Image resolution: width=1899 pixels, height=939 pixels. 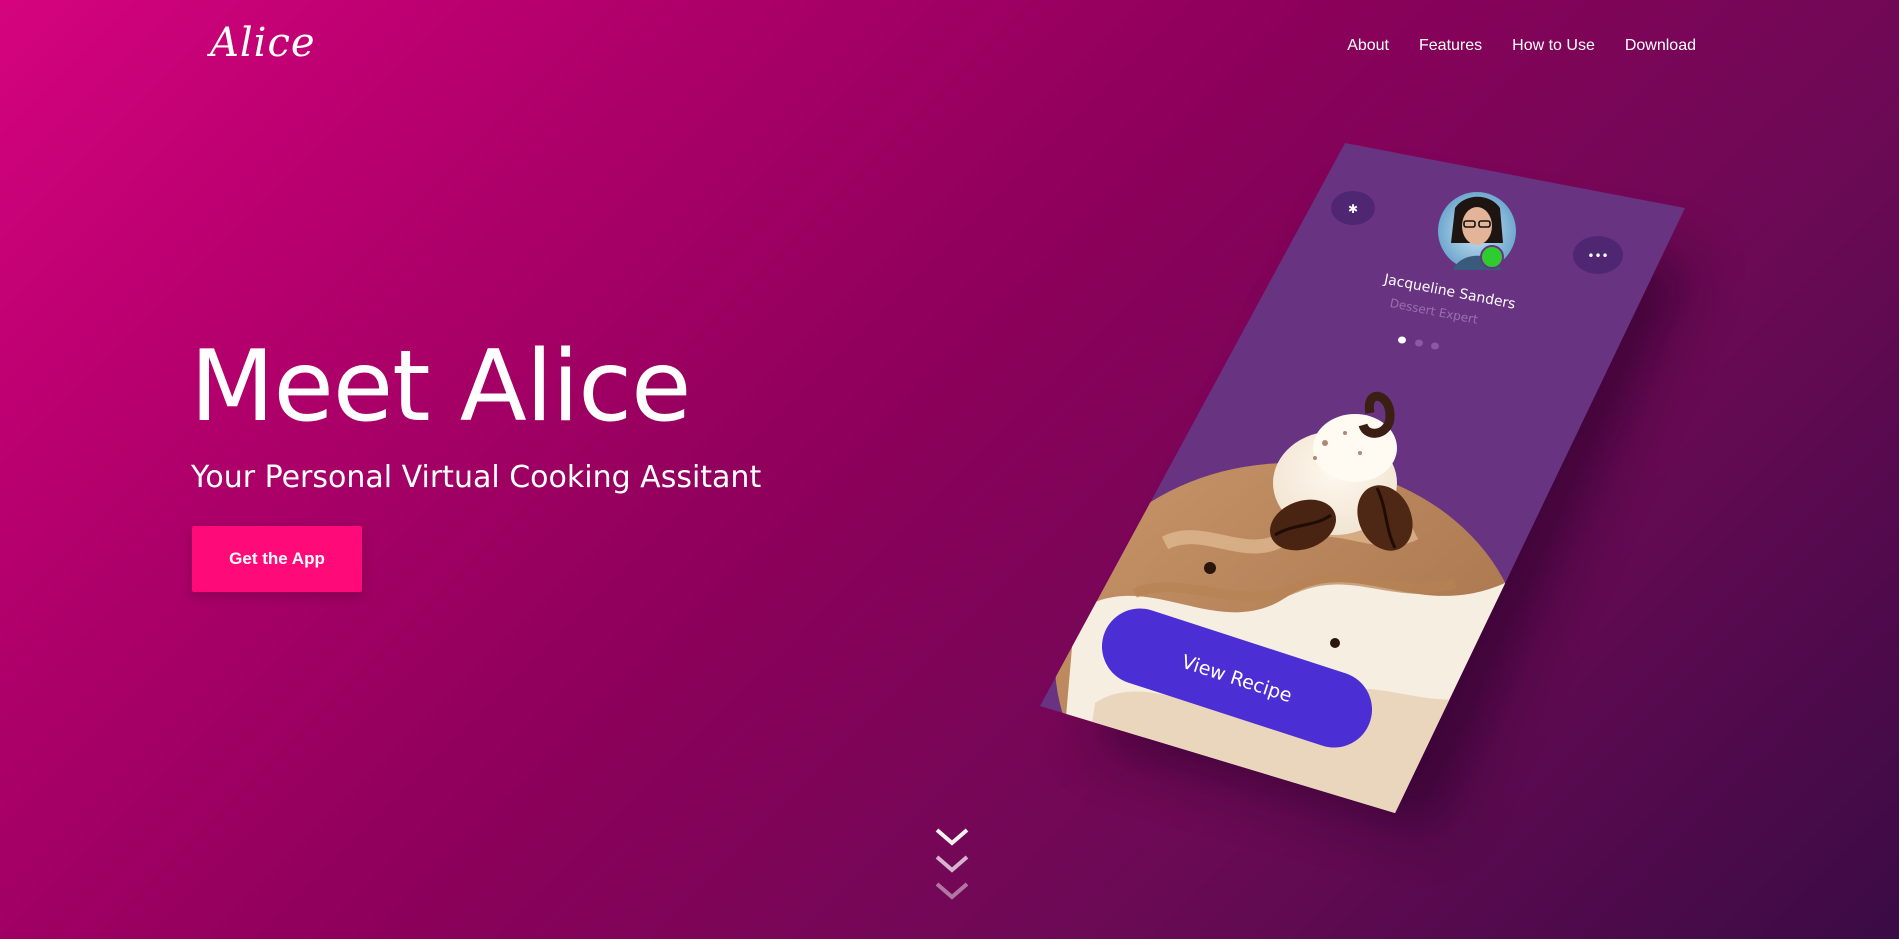 I want to click on nav-how-to-use: How to Use, so click(x=1553, y=46).